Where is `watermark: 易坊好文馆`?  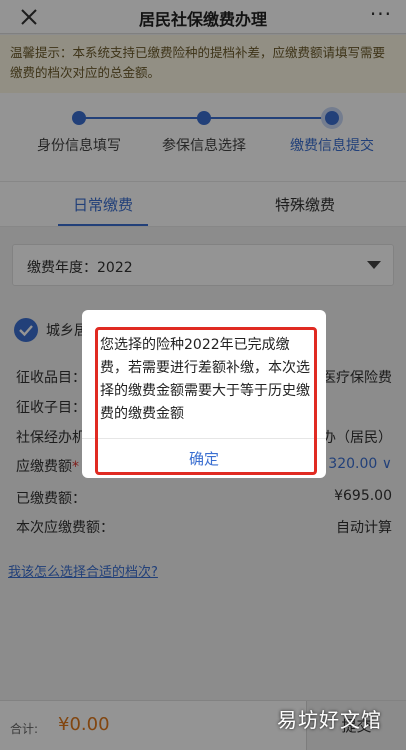 watermark: 易坊好文馆 is located at coordinates (329, 720).